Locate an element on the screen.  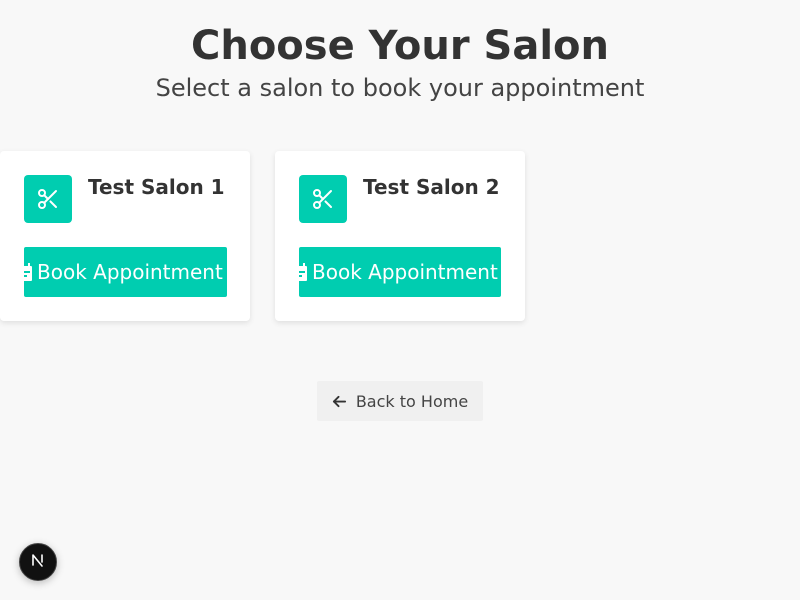
salon-name: Test Salon 1 is located at coordinates (156, 187).